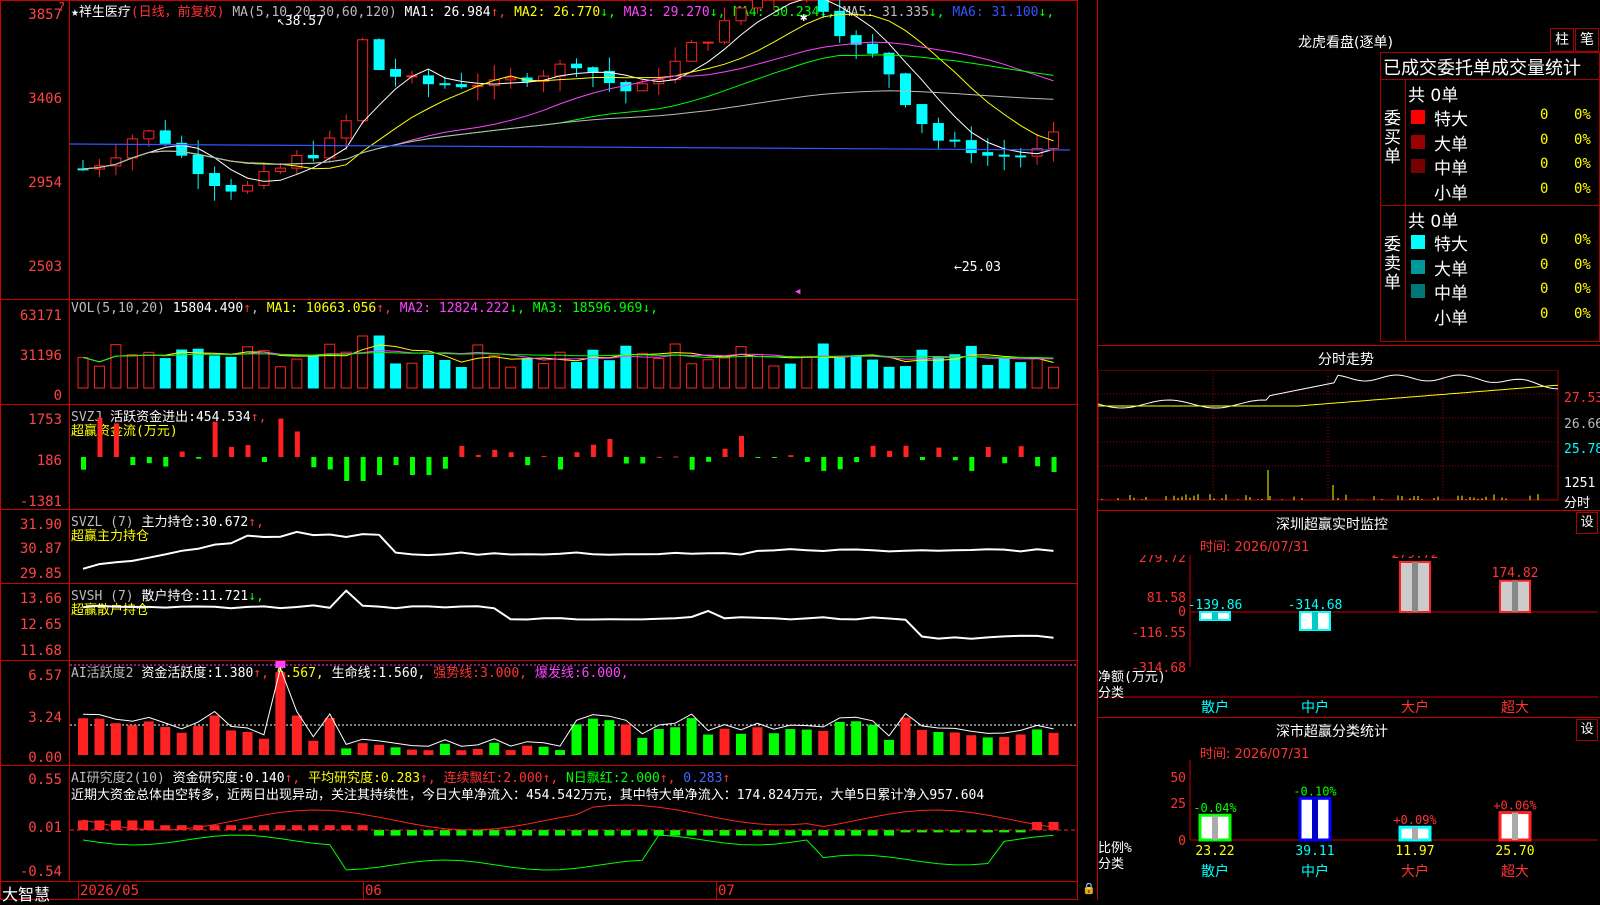  Describe the element at coordinates (1482, 67) in the screenshot. I see `stats-tabs: 已成交委托单成交量统计` at that location.